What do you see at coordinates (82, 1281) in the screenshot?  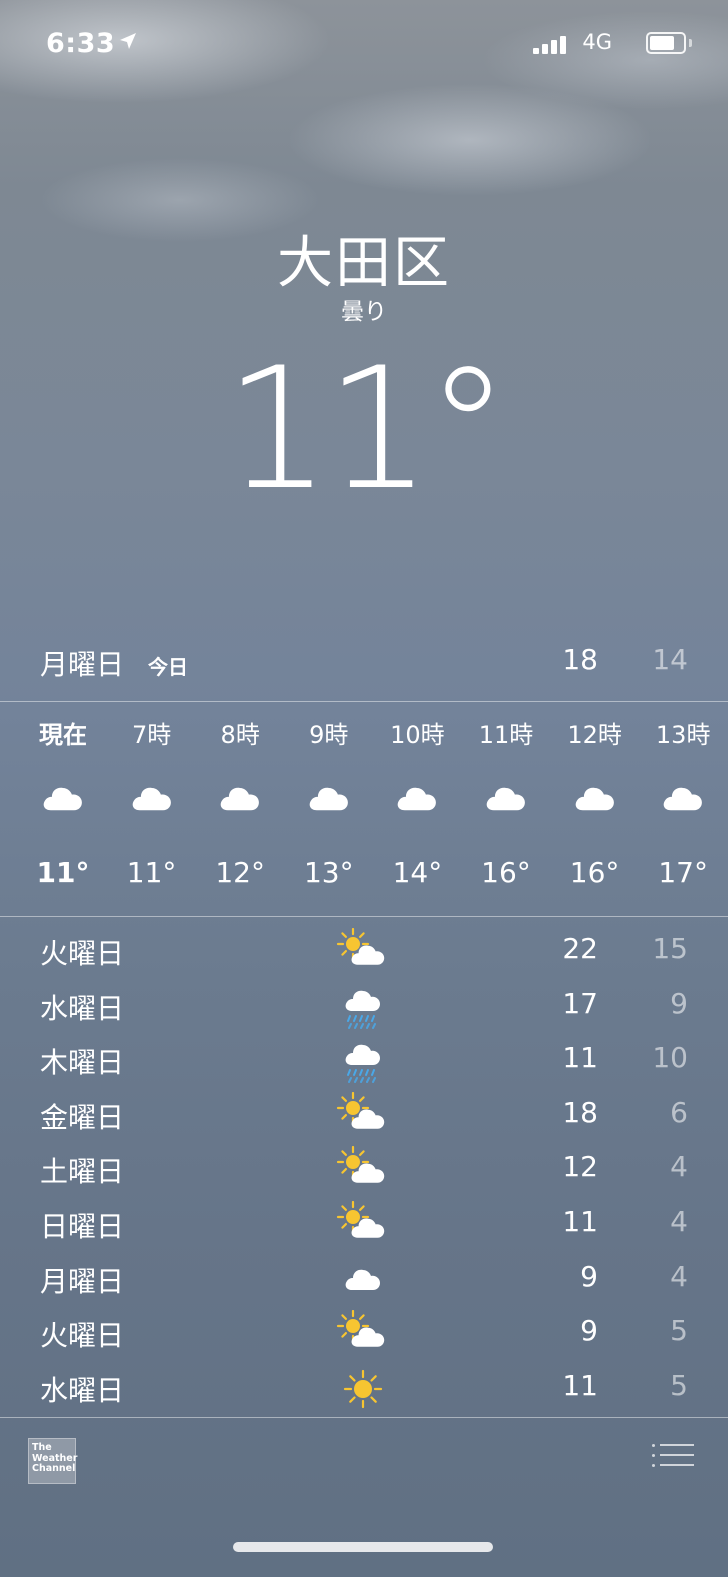 I see `daily-day: 月曜日` at bounding box center [82, 1281].